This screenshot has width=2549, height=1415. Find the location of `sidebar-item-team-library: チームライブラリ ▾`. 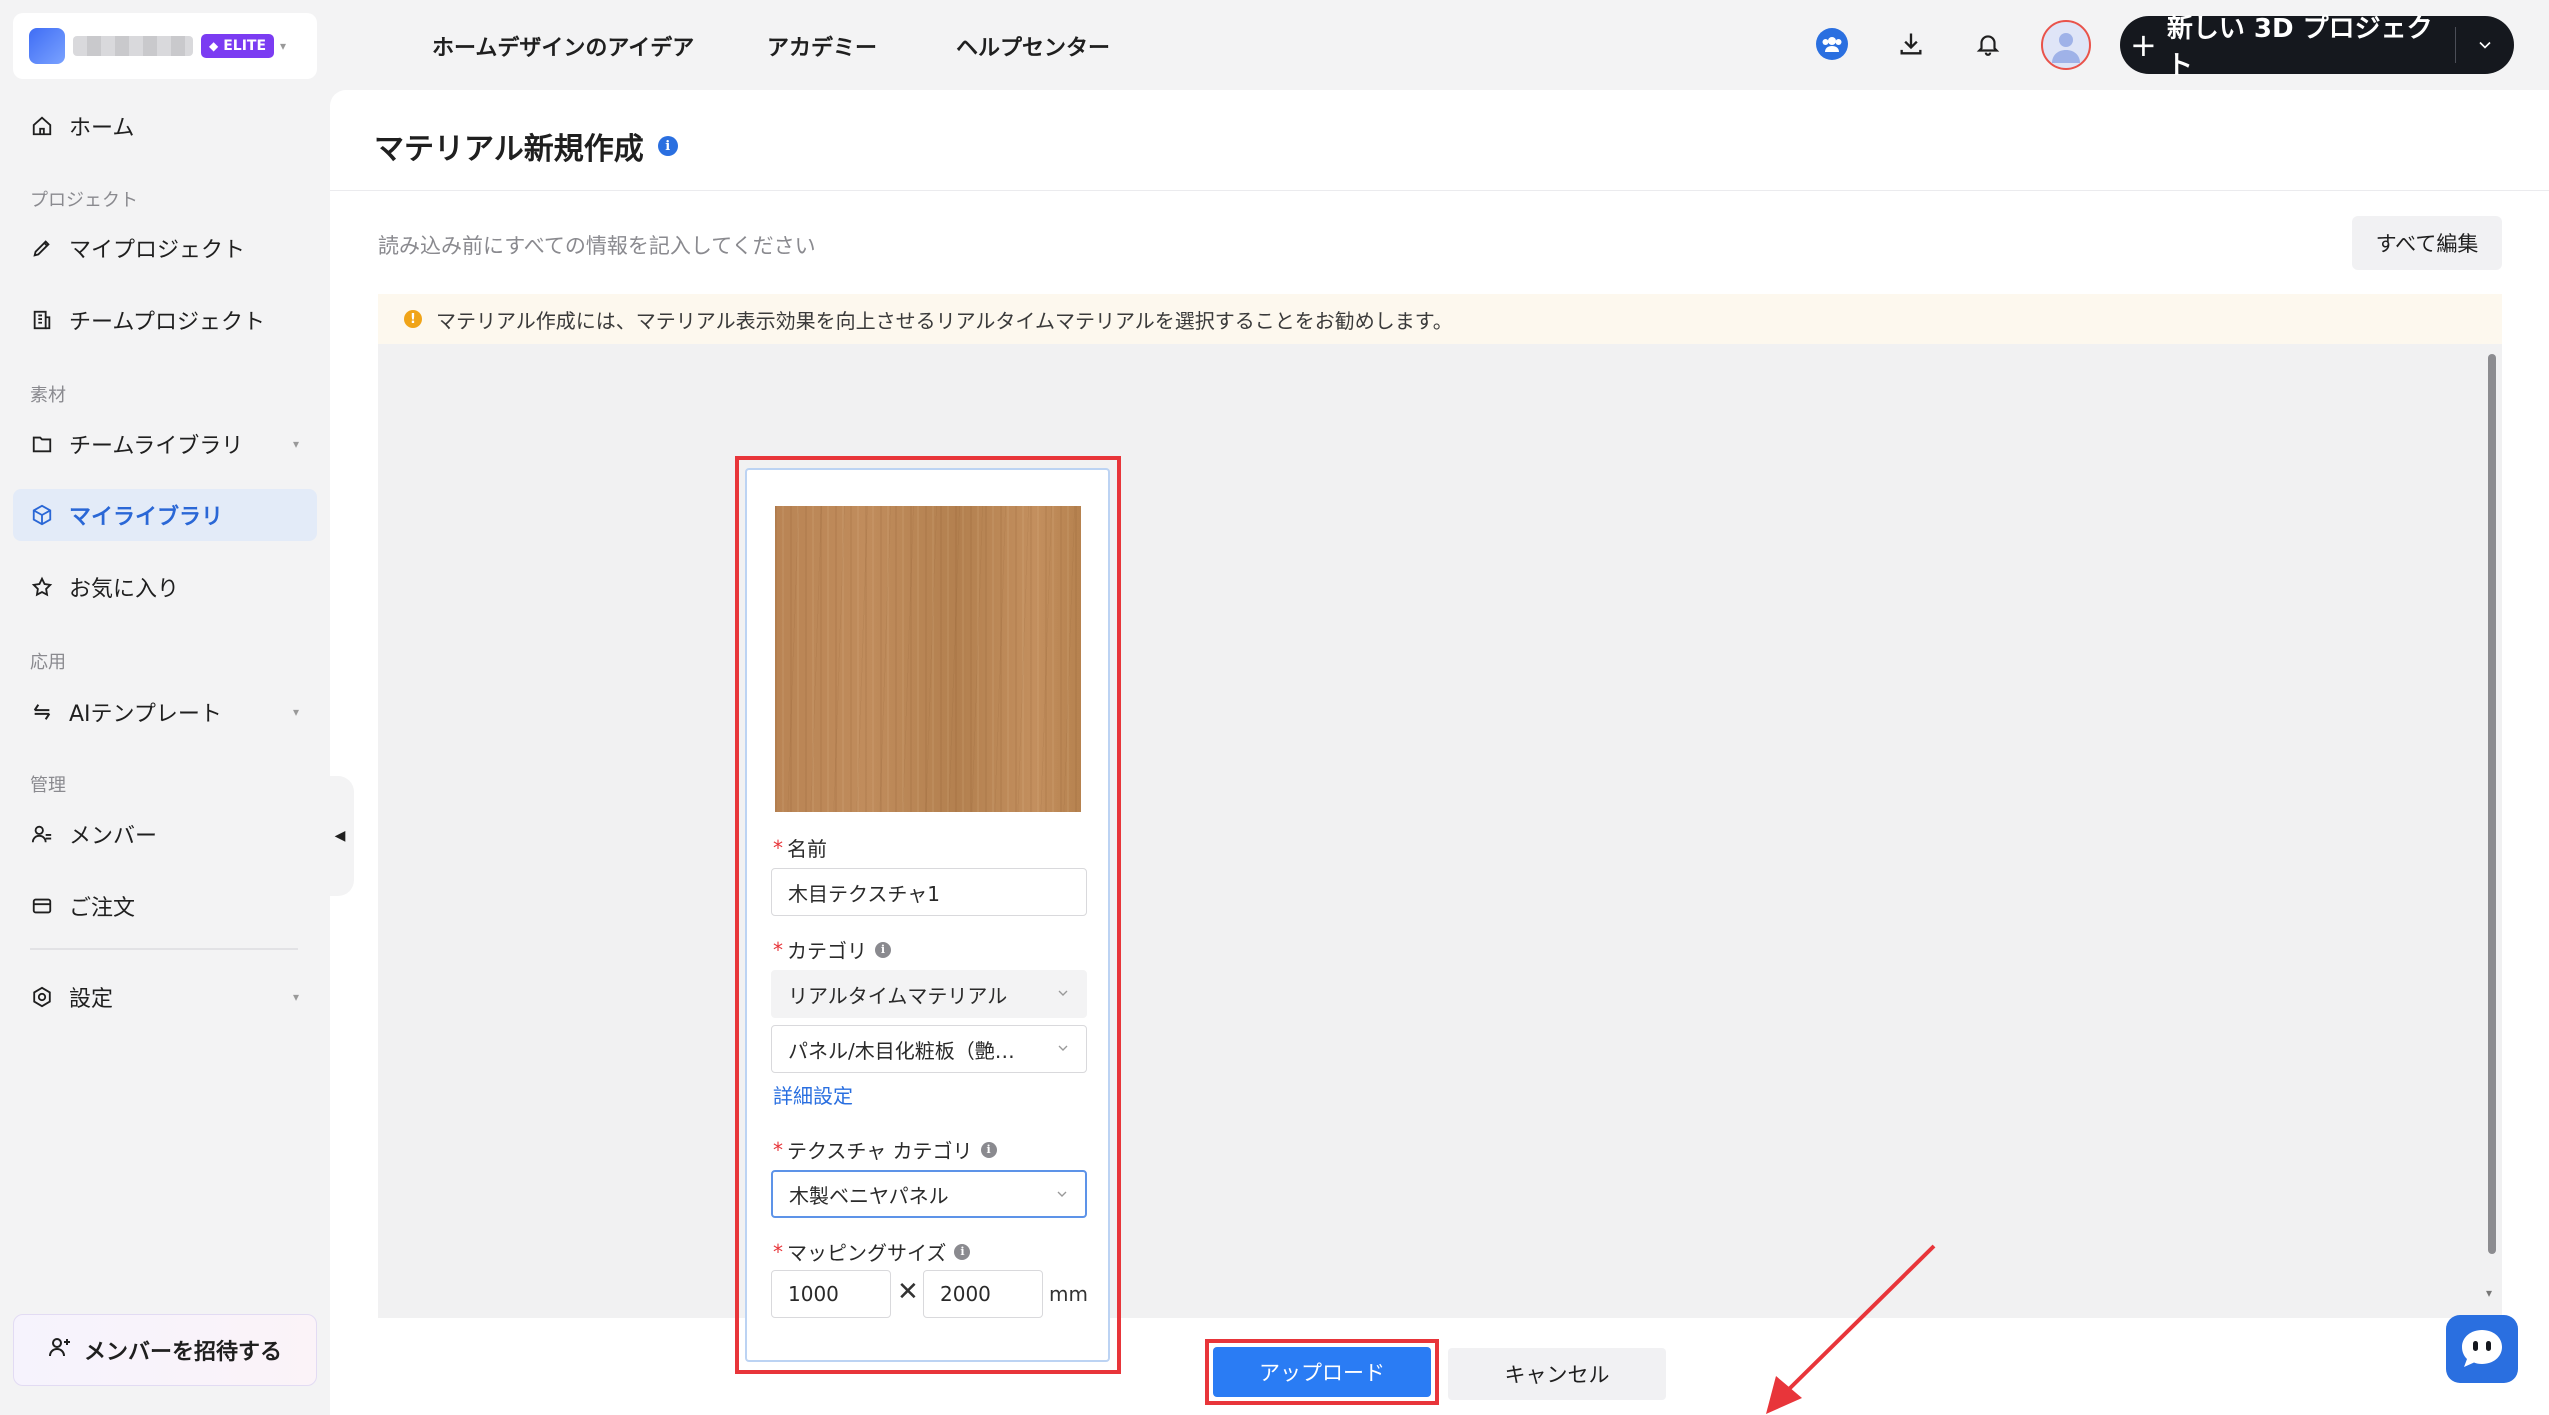

sidebar-item-team-library: チームライブラリ ▾ is located at coordinates (165, 444).